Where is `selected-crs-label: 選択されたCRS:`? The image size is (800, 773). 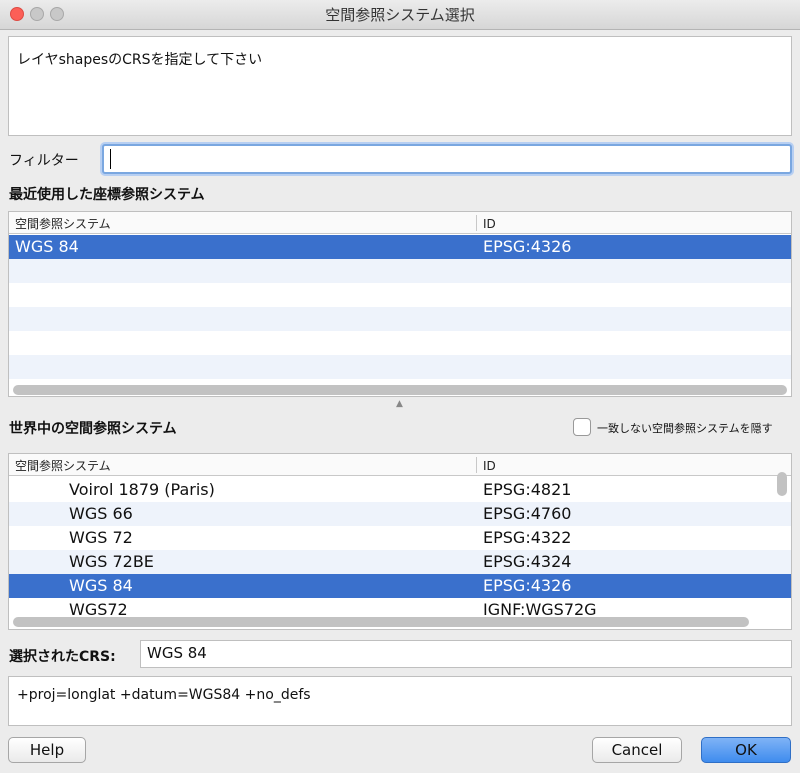
selected-crs-label: 選択されたCRS: is located at coordinates (62, 657).